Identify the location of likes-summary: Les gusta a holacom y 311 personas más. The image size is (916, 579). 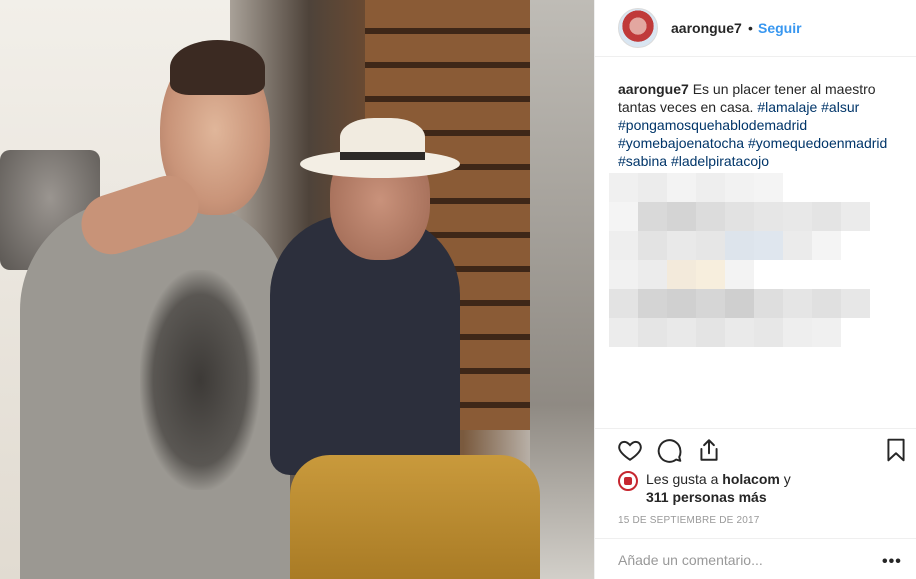
(763, 488).